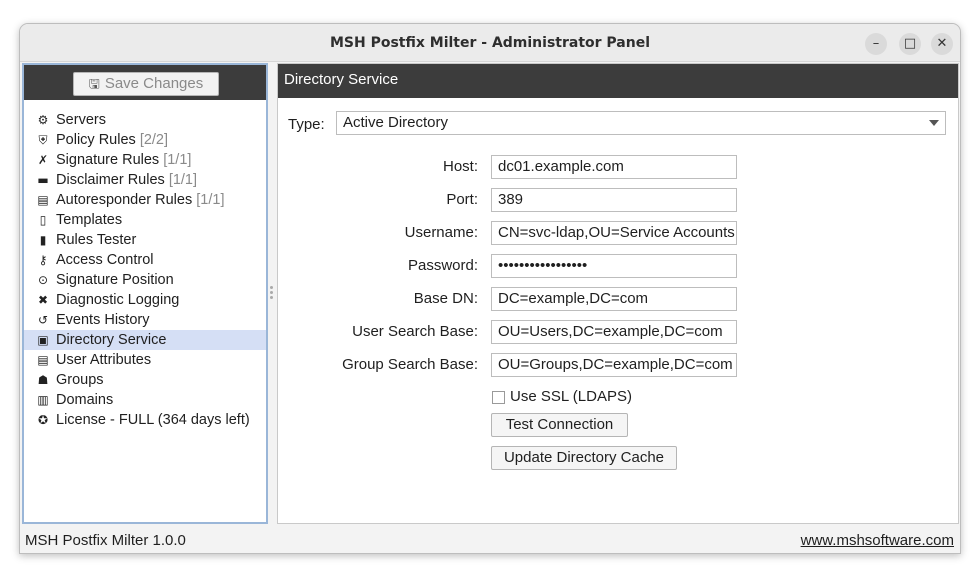 The width and height of the screenshot is (979, 574). What do you see at coordinates (571, 396) in the screenshot?
I see `use-ssl-label: Use SSL (LDAPS)` at bounding box center [571, 396].